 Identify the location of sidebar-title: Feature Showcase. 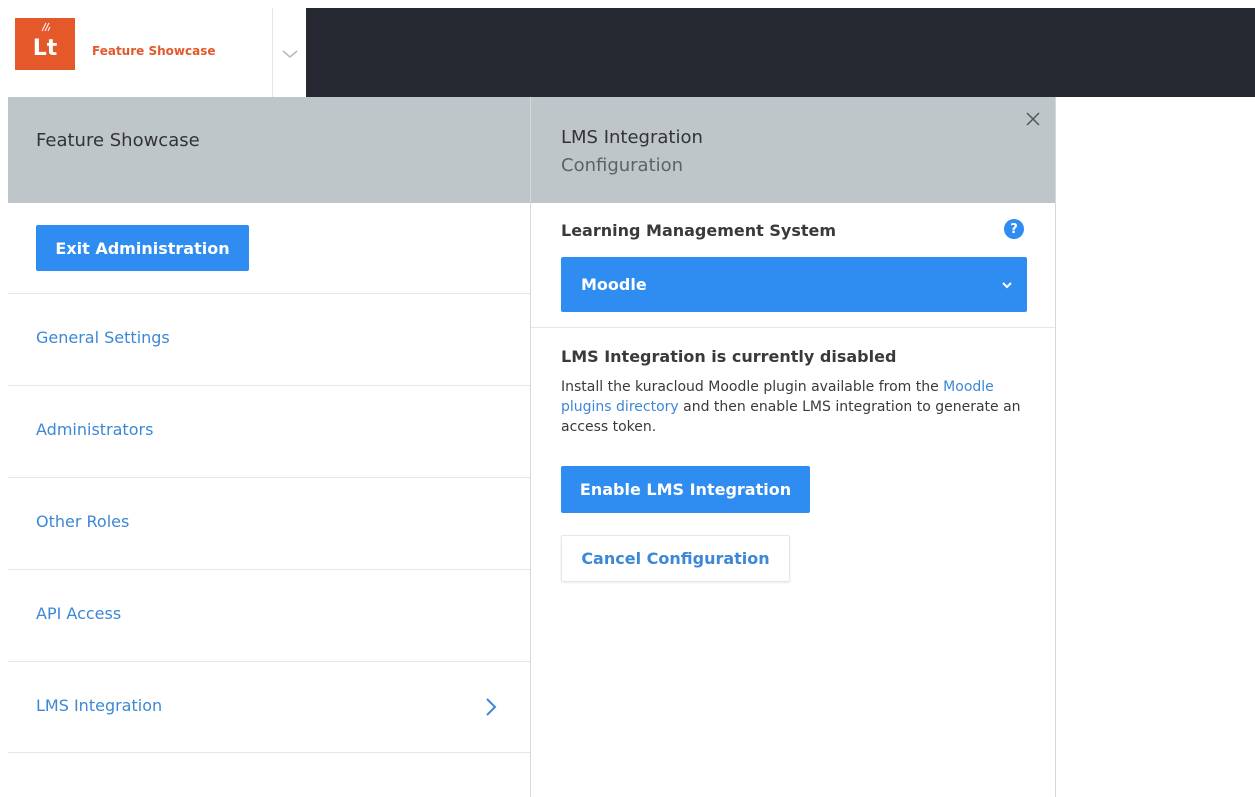
(118, 140).